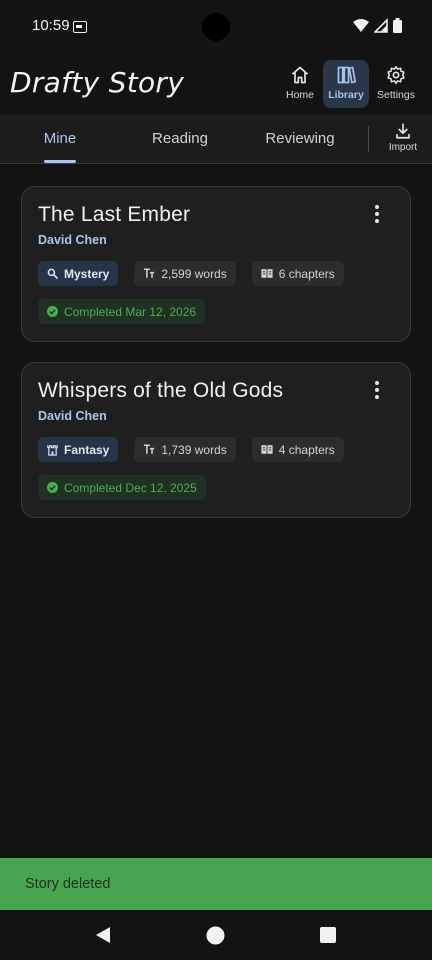 The width and height of the screenshot is (432, 960). Describe the element at coordinates (306, 273) in the screenshot. I see `chapter-count: 6 chapters` at that location.